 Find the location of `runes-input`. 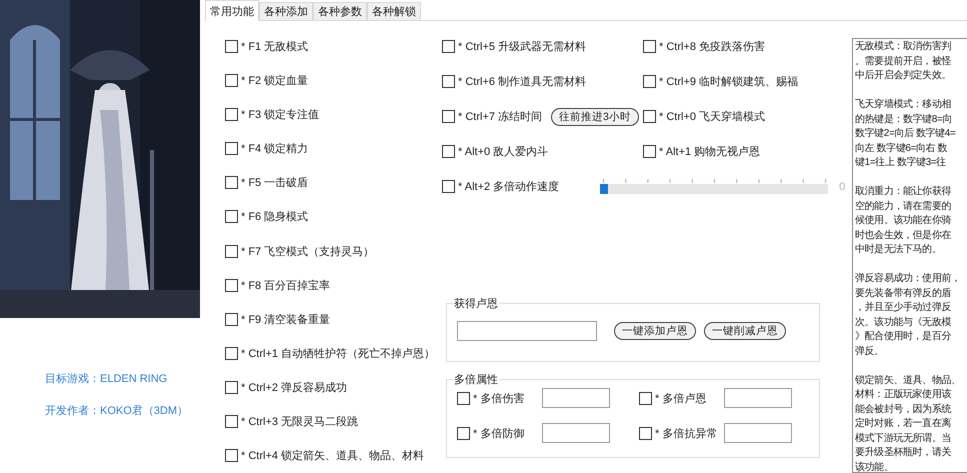

runes-input is located at coordinates (527, 331).